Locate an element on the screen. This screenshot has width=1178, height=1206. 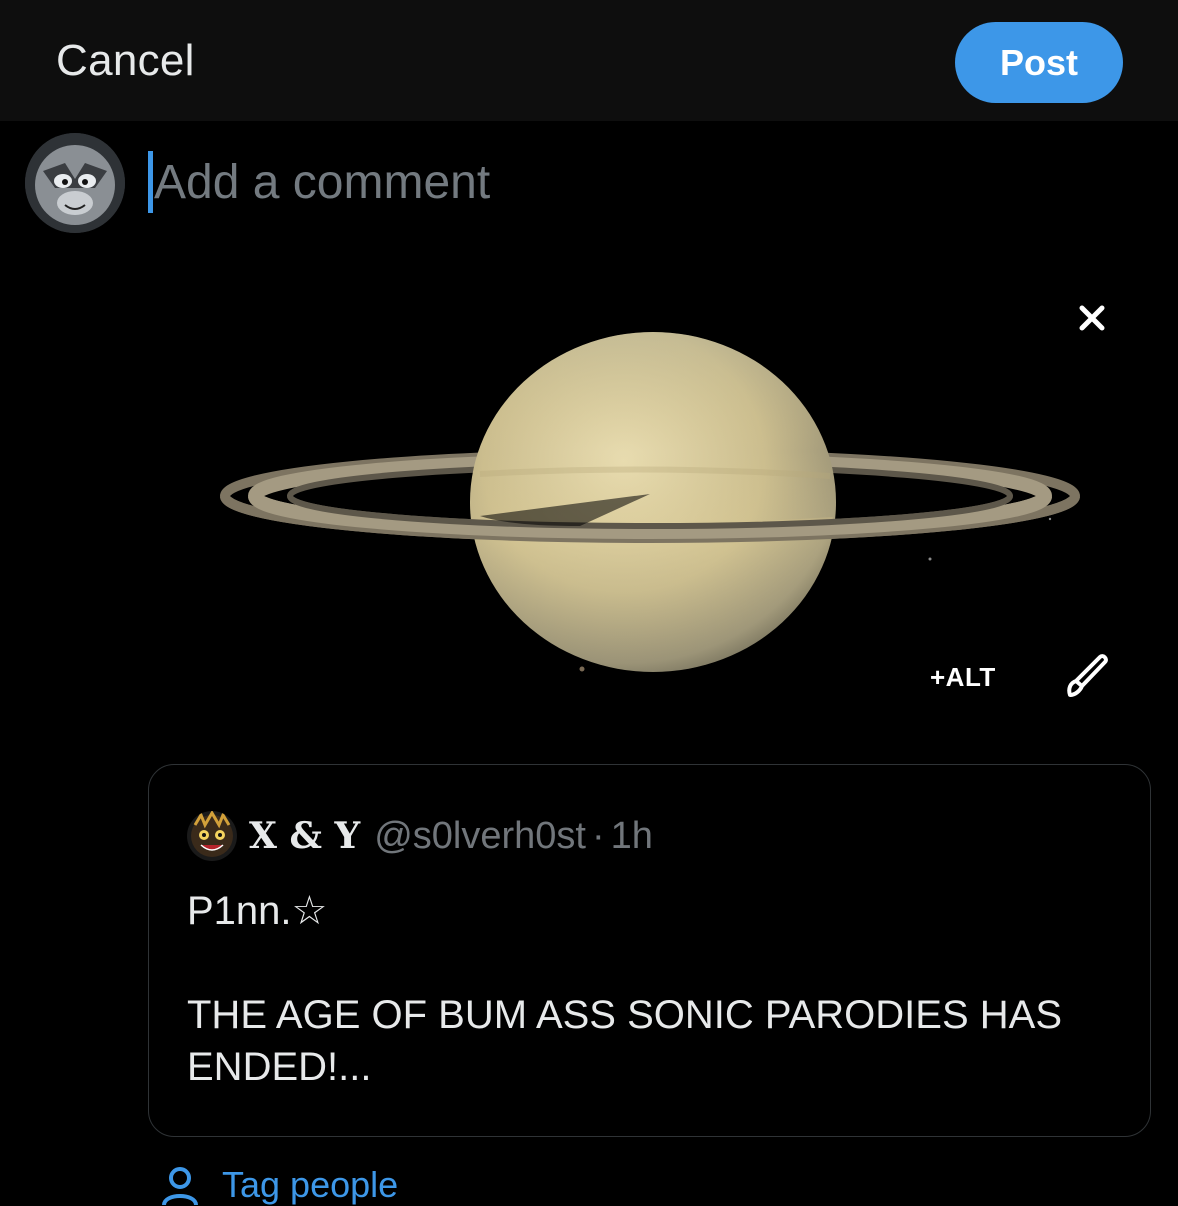
quoted-avatar-image is located at coordinates (212, 836).